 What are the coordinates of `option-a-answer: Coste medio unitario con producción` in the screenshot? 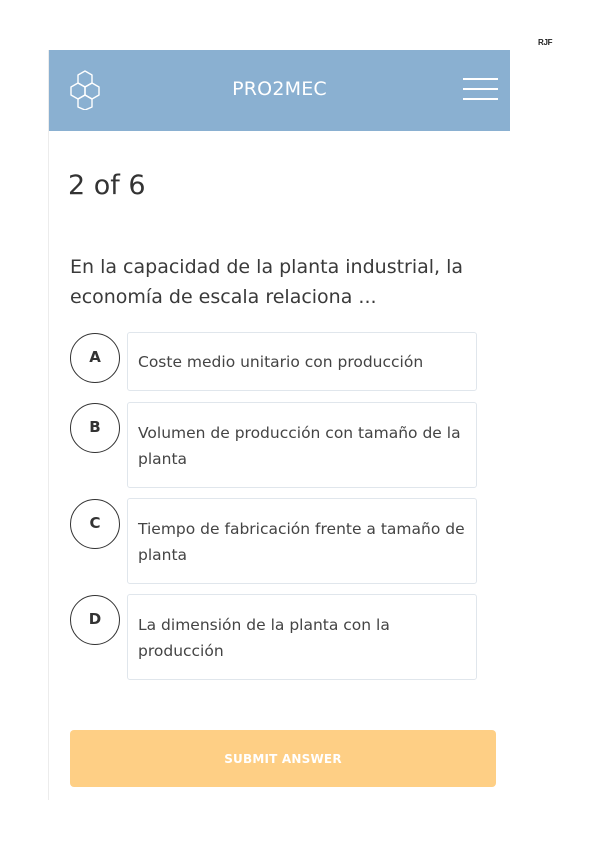 It's located at (302, 361).